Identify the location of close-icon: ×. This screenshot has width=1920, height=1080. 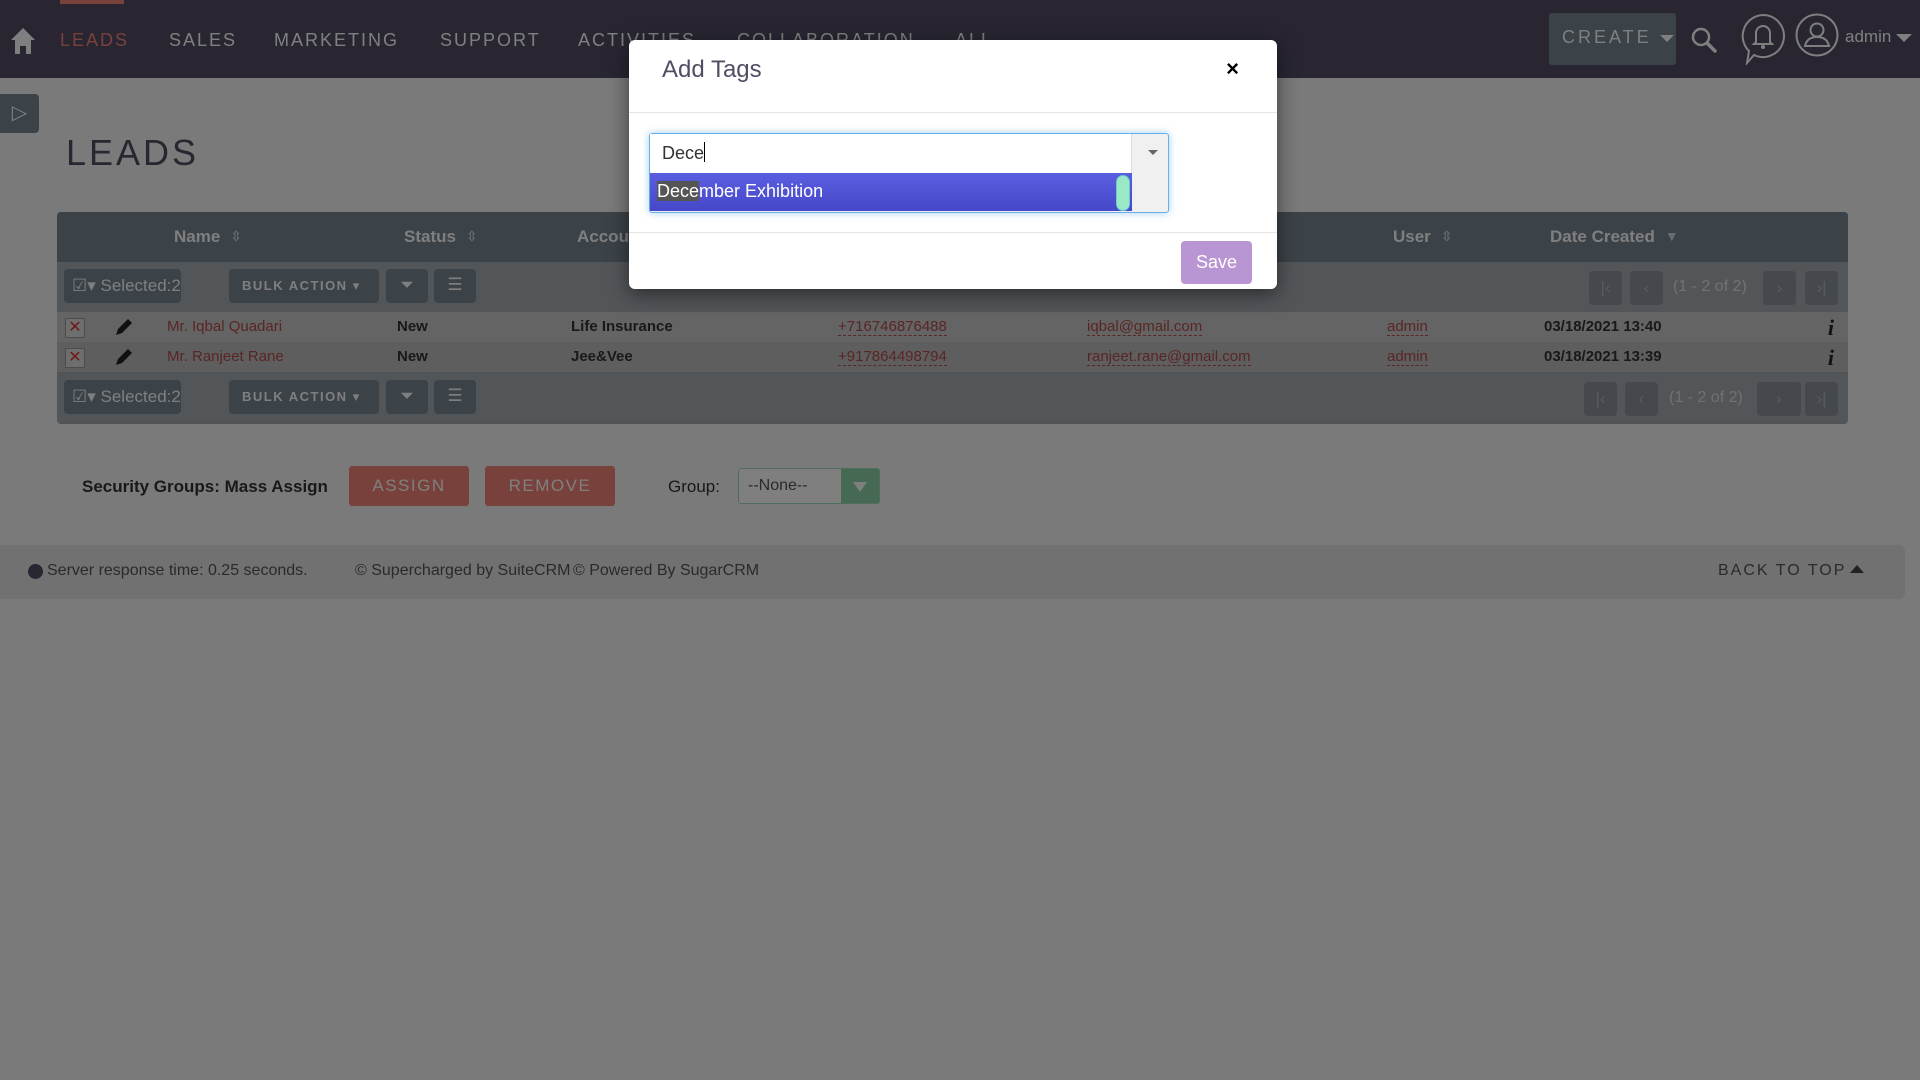
(1232, 69).